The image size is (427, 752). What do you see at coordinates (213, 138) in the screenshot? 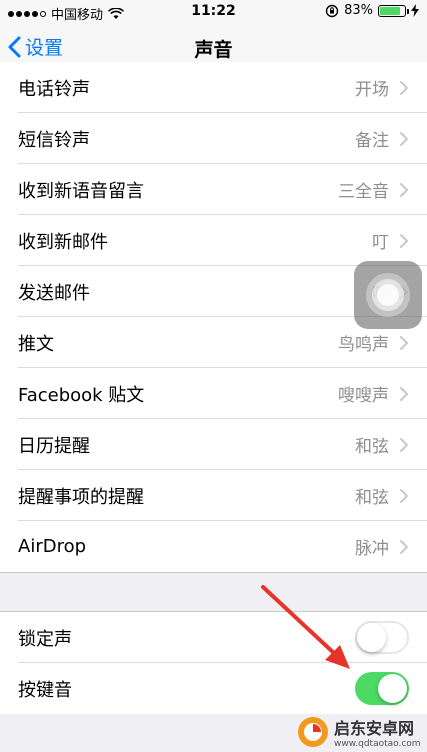
I see `sound-setting-row: 短信铃声 备注` at bounding box center [213, 138].